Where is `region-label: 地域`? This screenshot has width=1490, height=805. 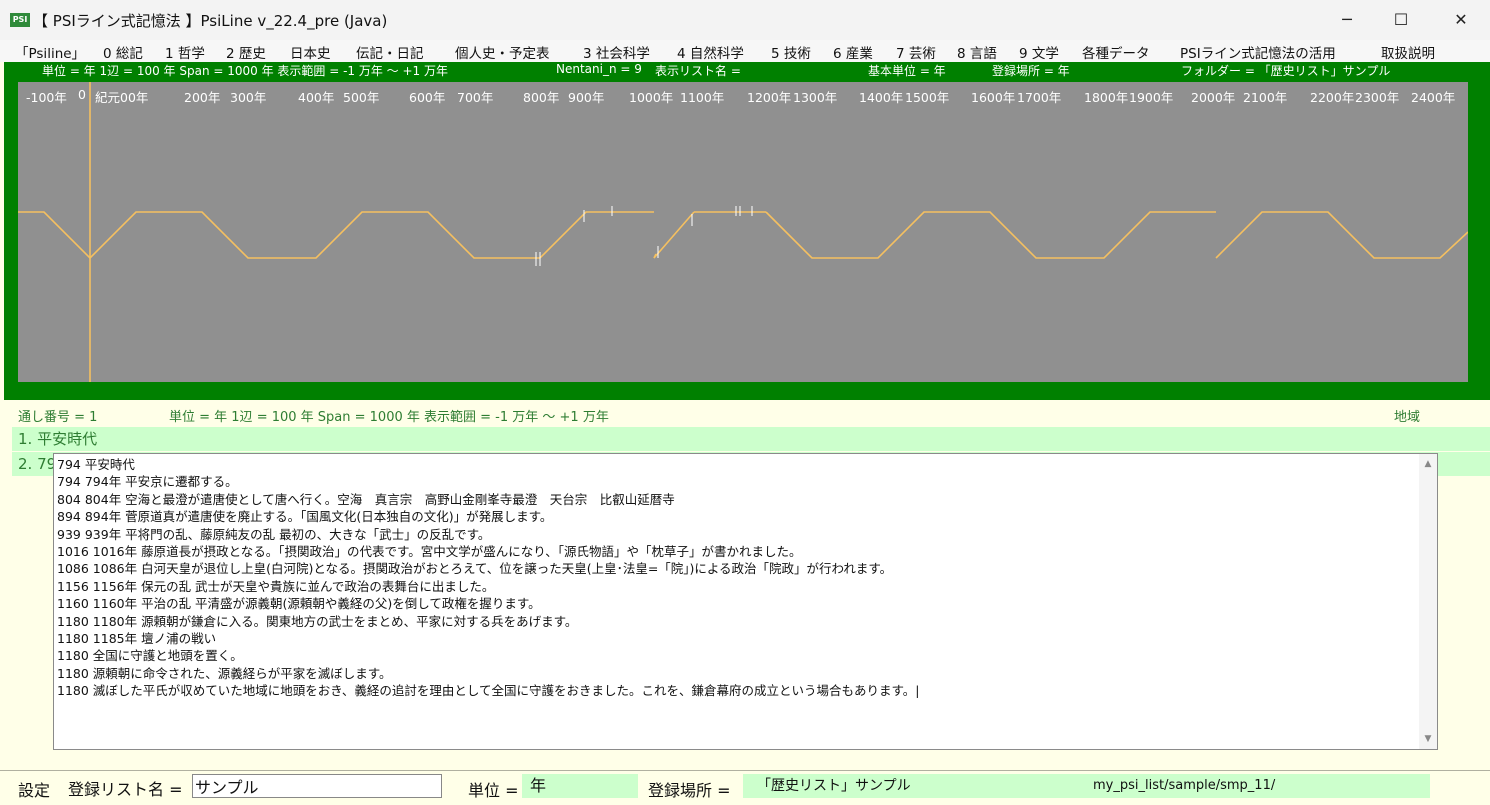
region-label: 地域 is located at coordinates (1407, 417).